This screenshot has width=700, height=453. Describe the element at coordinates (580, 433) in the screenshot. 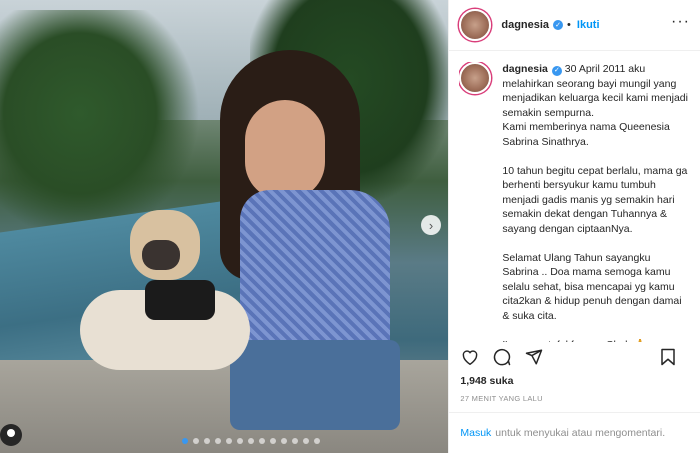

I see `login-prompt-text: untuk menyukai atau mengomentari.` at that location.